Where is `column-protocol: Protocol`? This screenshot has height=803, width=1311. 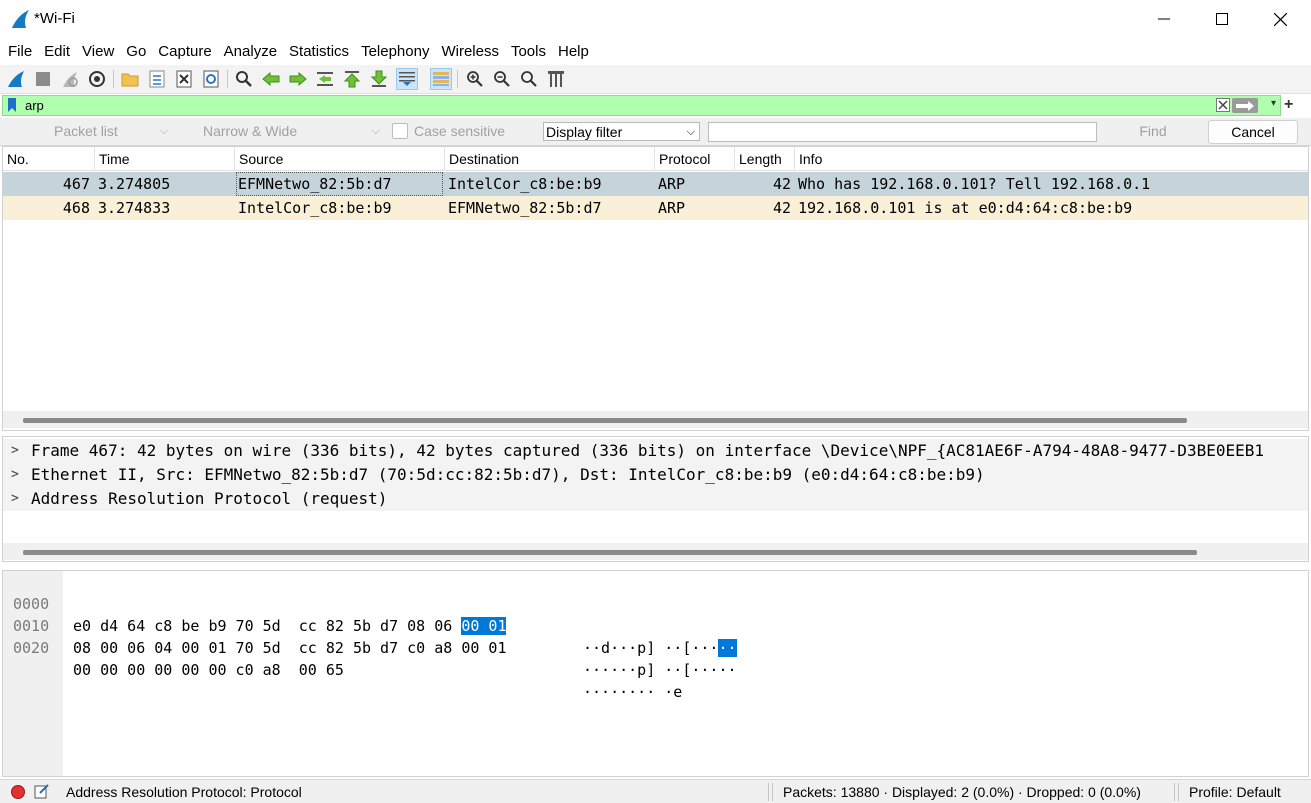 column-protocol: Protocol is located at coordinates (695, 159).